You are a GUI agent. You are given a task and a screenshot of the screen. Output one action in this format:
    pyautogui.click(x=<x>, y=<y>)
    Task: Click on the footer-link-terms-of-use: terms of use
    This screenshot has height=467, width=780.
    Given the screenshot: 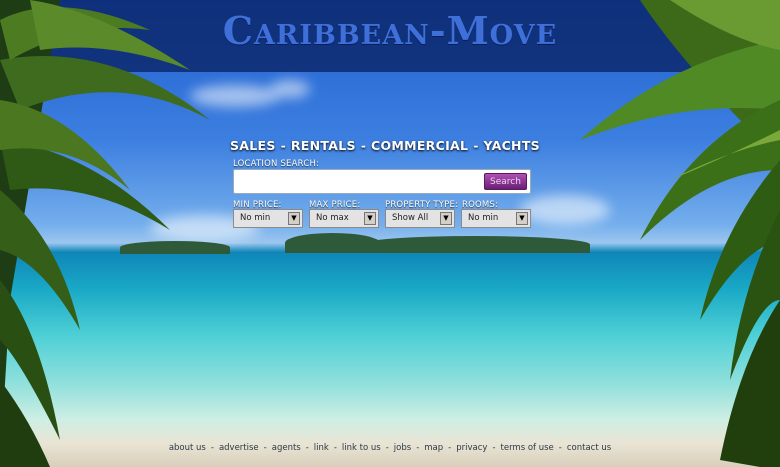 What is the action you would take?
    pyautogui.click(x=527, y=448)
    